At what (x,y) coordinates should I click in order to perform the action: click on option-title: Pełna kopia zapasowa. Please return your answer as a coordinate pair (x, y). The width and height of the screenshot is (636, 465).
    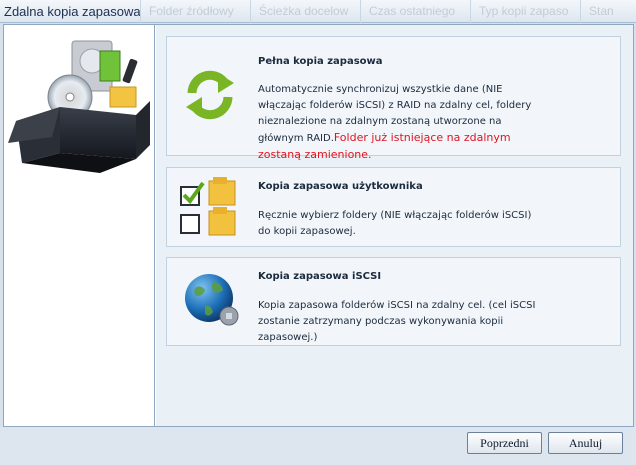
    Looking at the image, I should click on (320, 61).